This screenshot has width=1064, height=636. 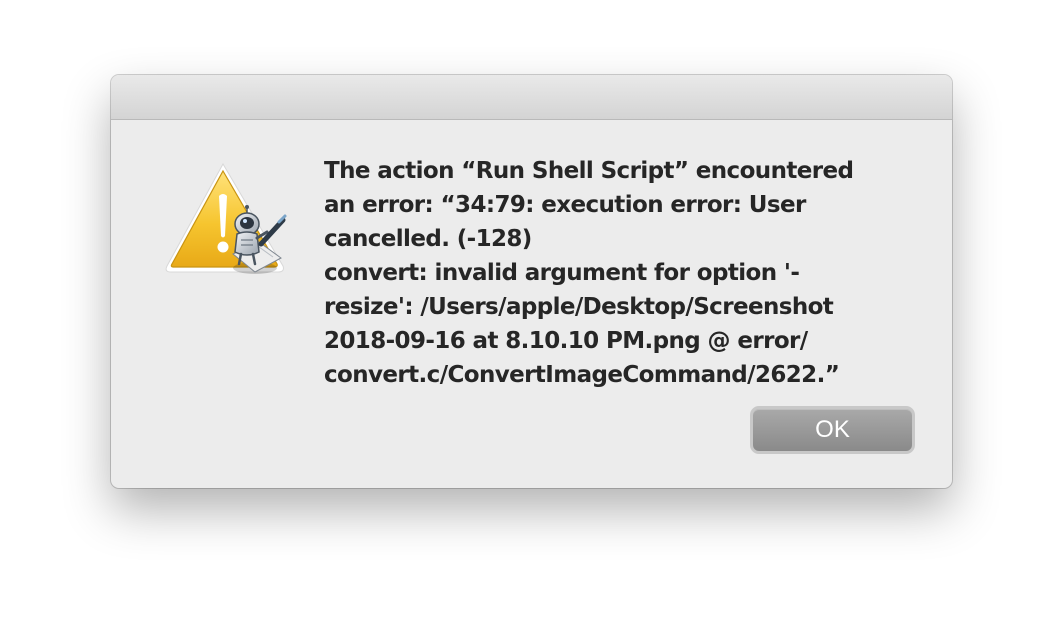 What do you see at coordinates (226, 218) in the screenshot?
I see `warning-triangle-icon` at bounding box center [226, 218].